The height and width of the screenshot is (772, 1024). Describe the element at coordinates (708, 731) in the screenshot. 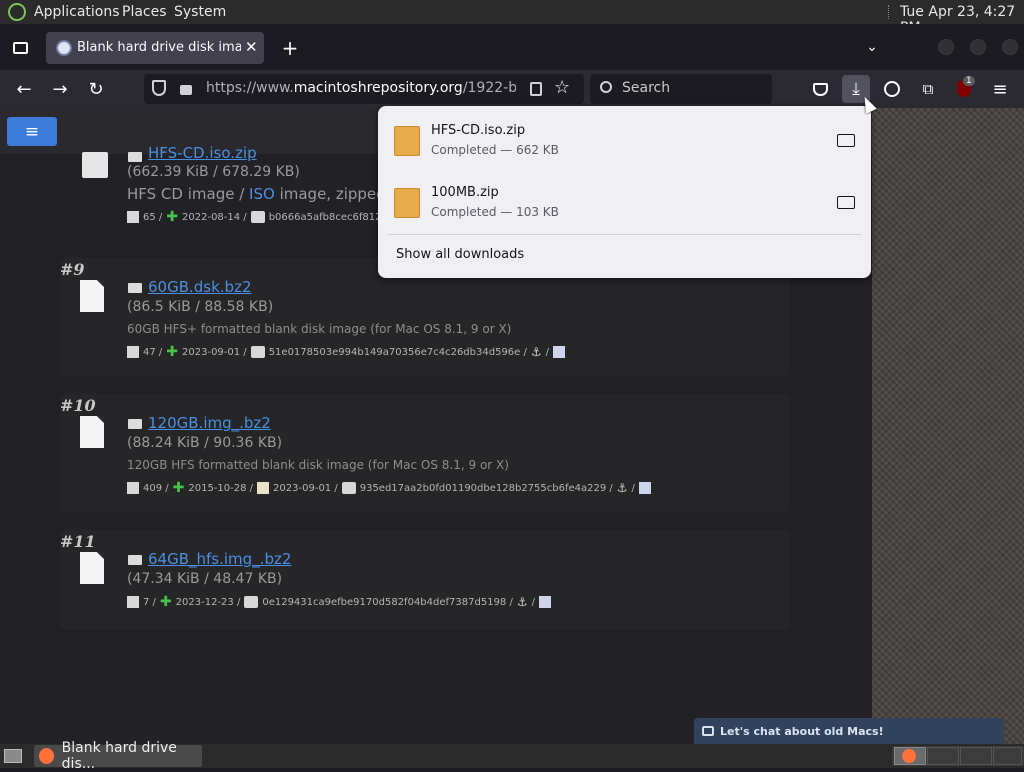

I see `chat-icon` at that location.